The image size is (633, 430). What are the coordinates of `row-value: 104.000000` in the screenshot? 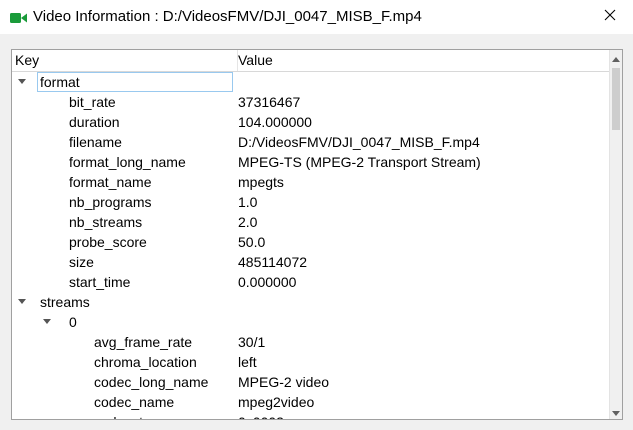 It's located at (275, 122).